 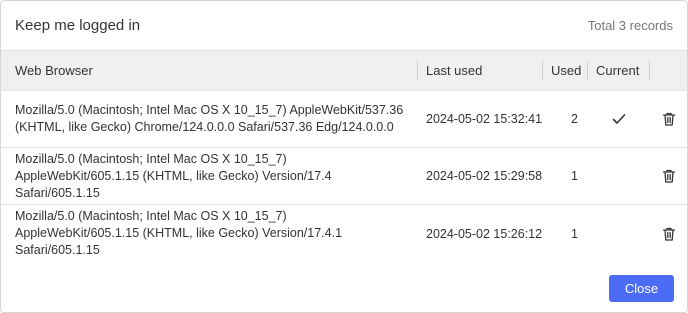 I want to click on close-button: Close, so click(x=641, y=288).